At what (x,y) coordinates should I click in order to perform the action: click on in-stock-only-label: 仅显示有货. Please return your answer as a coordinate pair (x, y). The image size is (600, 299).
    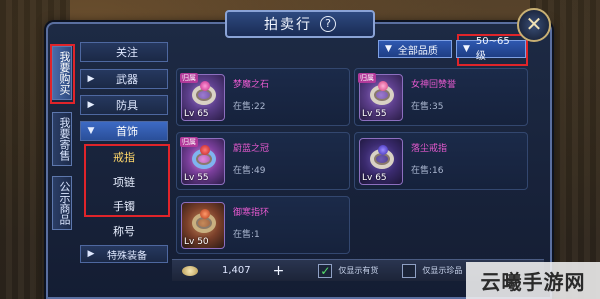
    Looking at the image, I should click on (358, 270).